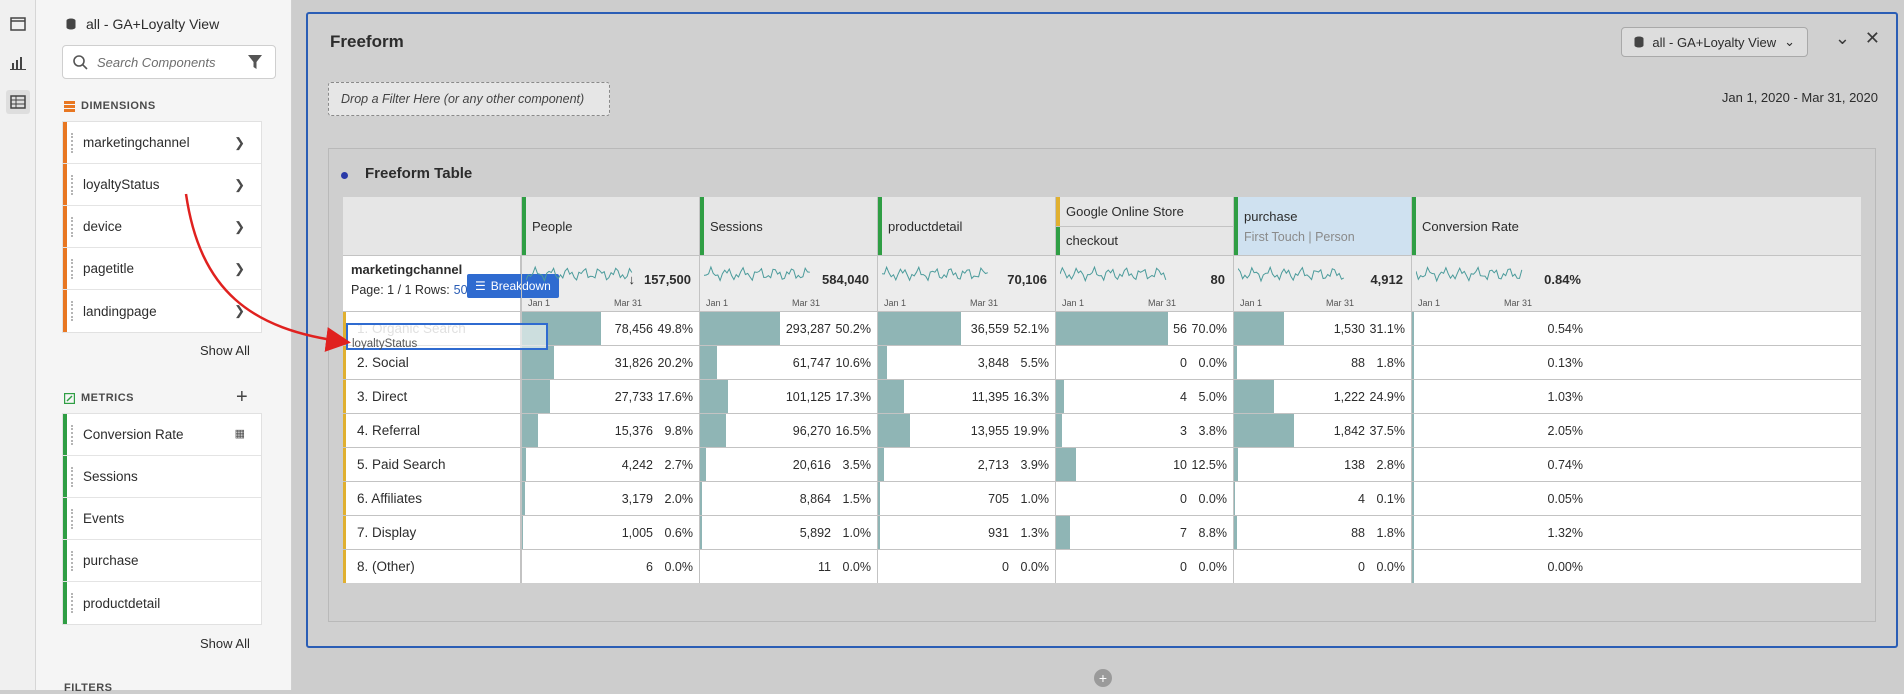 The height and width of the screenshot is (694, 1904). Describe the element at coordinates (1322, 396) in the screenshot. I see `table-cell: 1,22224.9%` at that location.